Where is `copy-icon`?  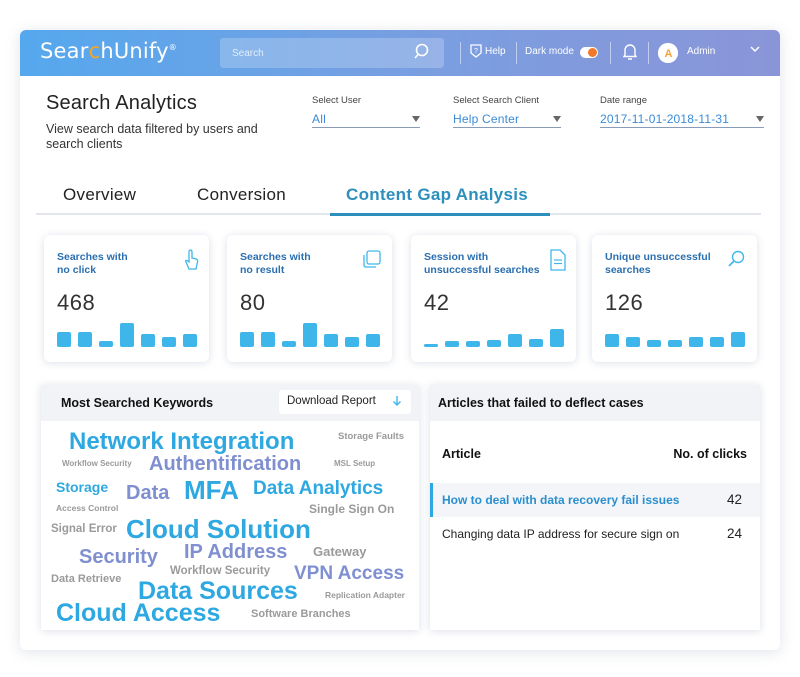 copy-icon is located at coordinates (372, 261).